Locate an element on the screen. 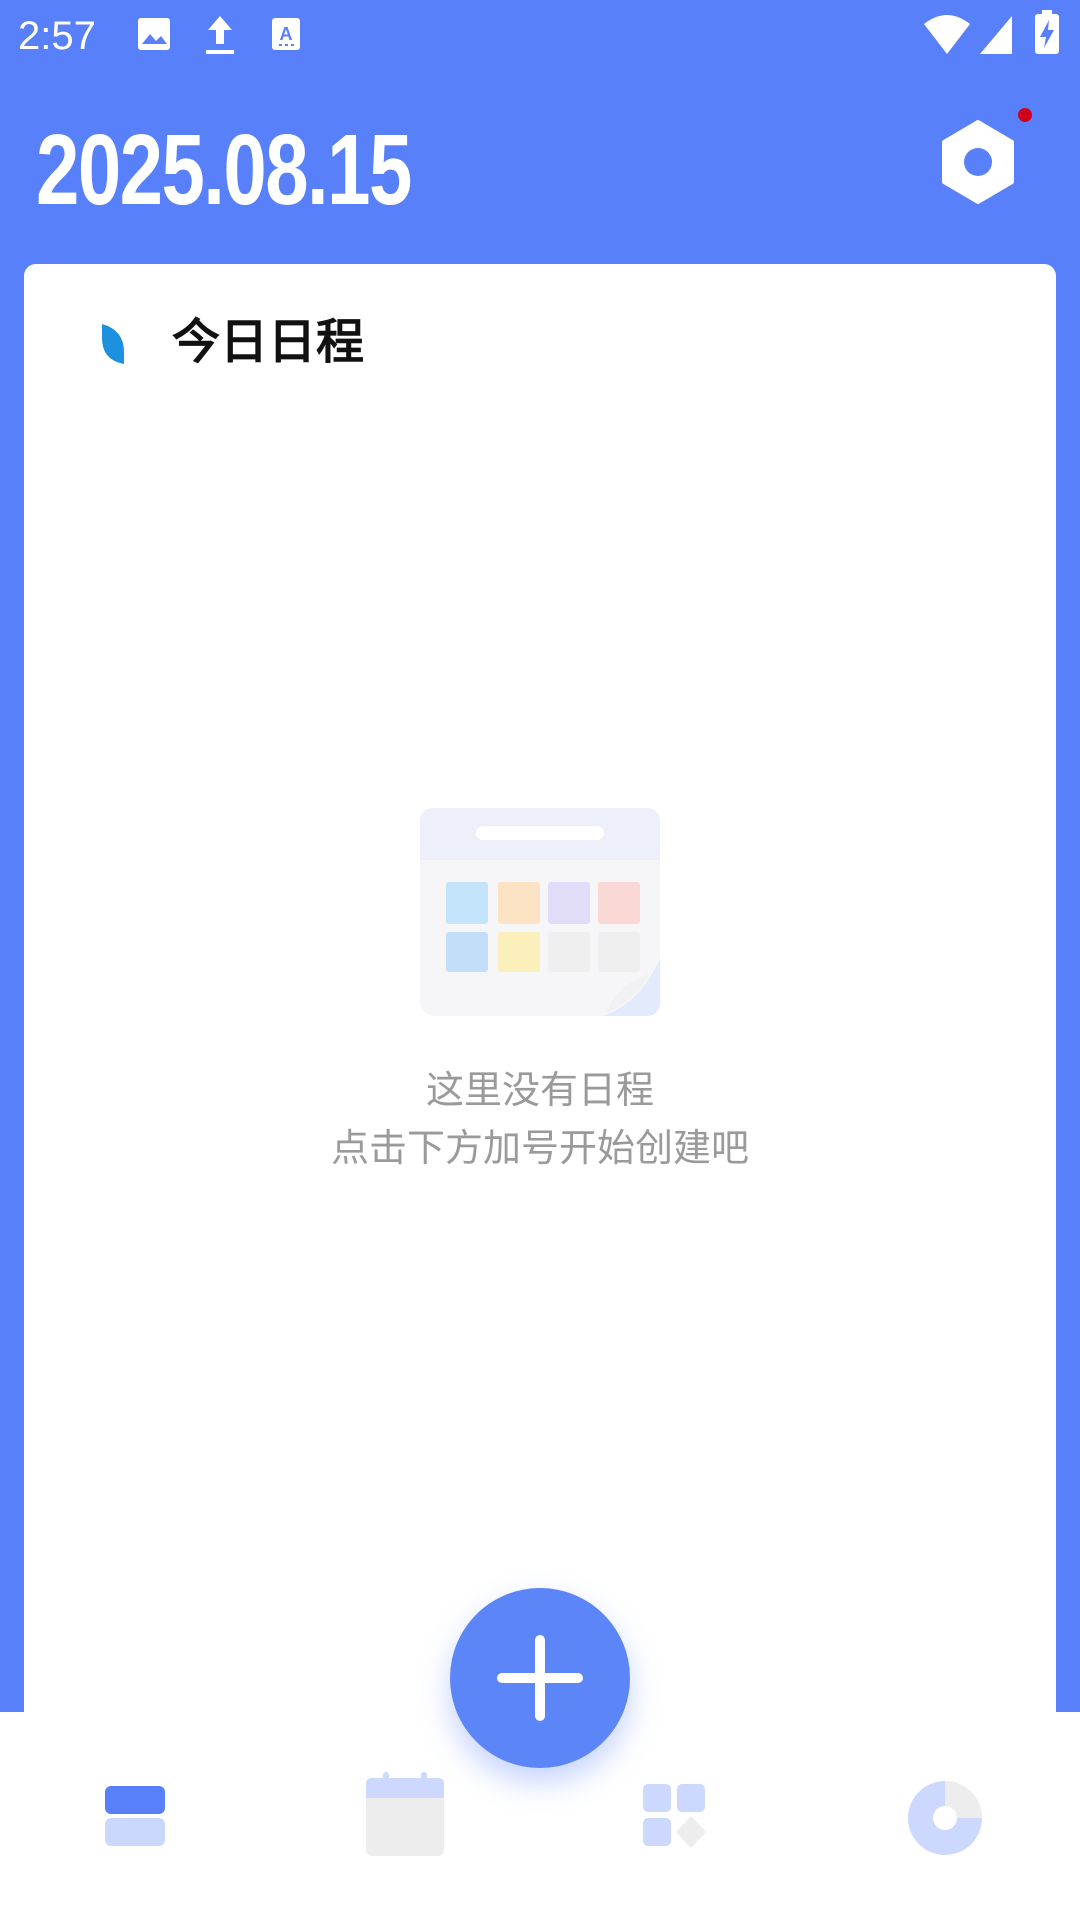  empty-message-title: 这里没有日程 is located at coordinates (539, 1090).